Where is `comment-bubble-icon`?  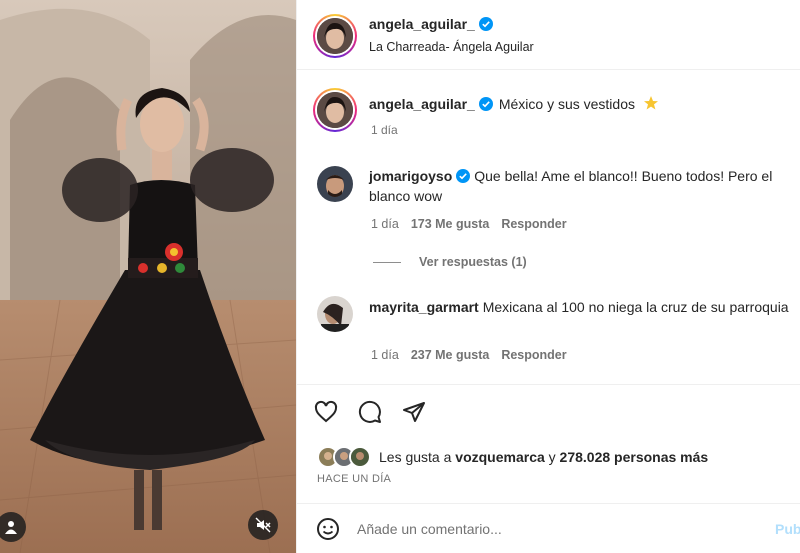 comment-bubble-icon is located at coordinates (369, 411).